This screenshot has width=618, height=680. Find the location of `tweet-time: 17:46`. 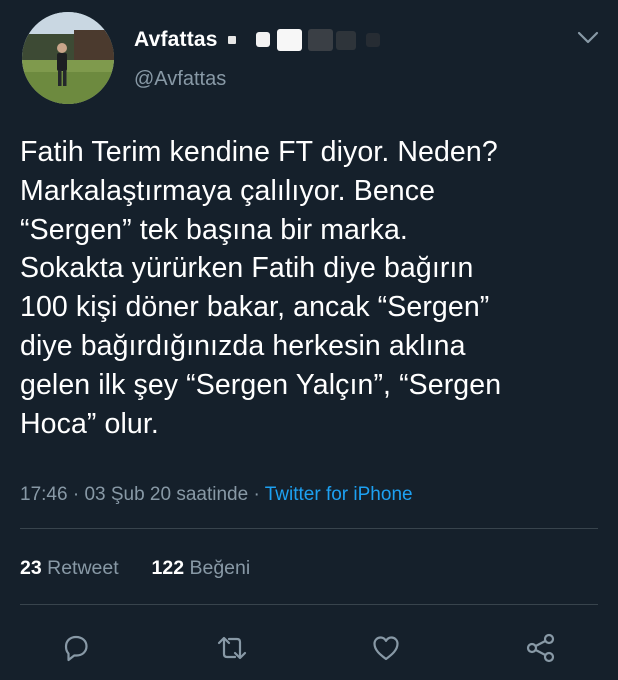

tweet-time: 17:46 is located at coordinates (44, 494).